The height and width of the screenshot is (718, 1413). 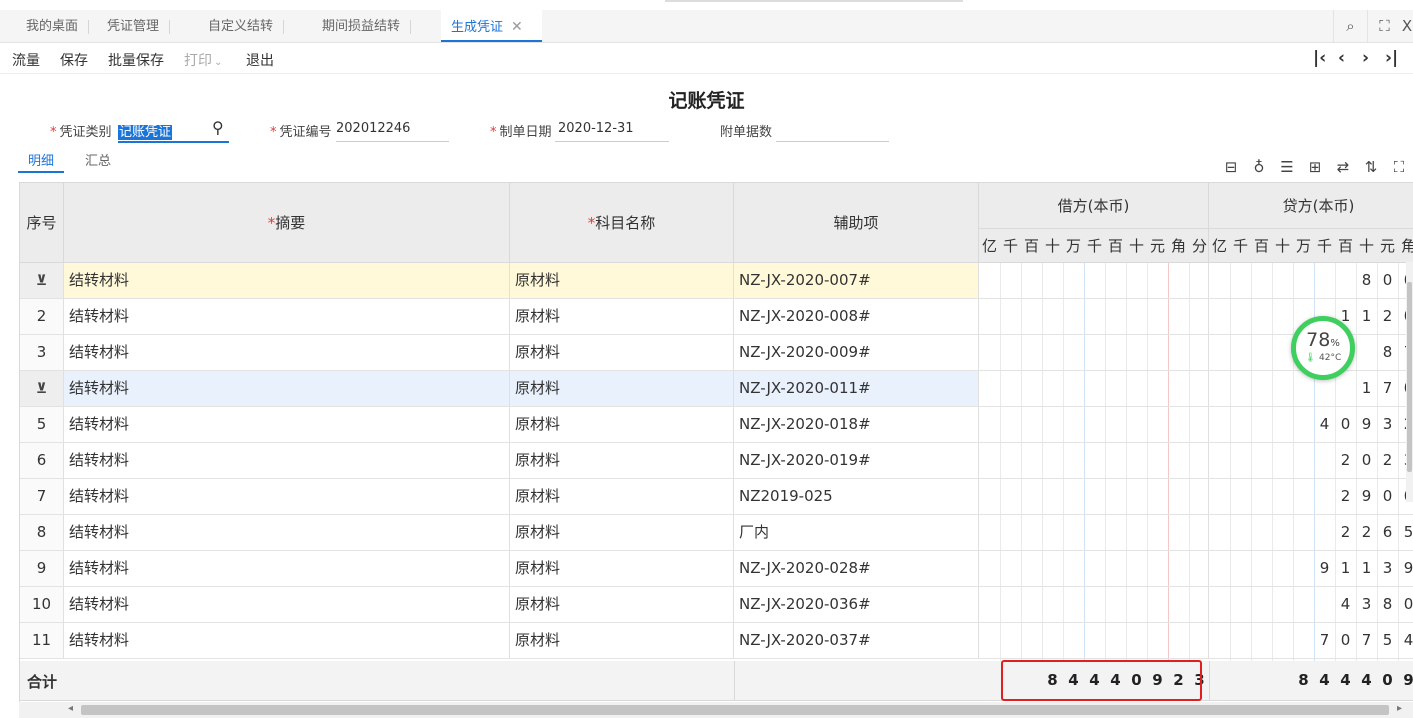 I want to click on vertical-scrollbar, so click(x=1409, y=382).